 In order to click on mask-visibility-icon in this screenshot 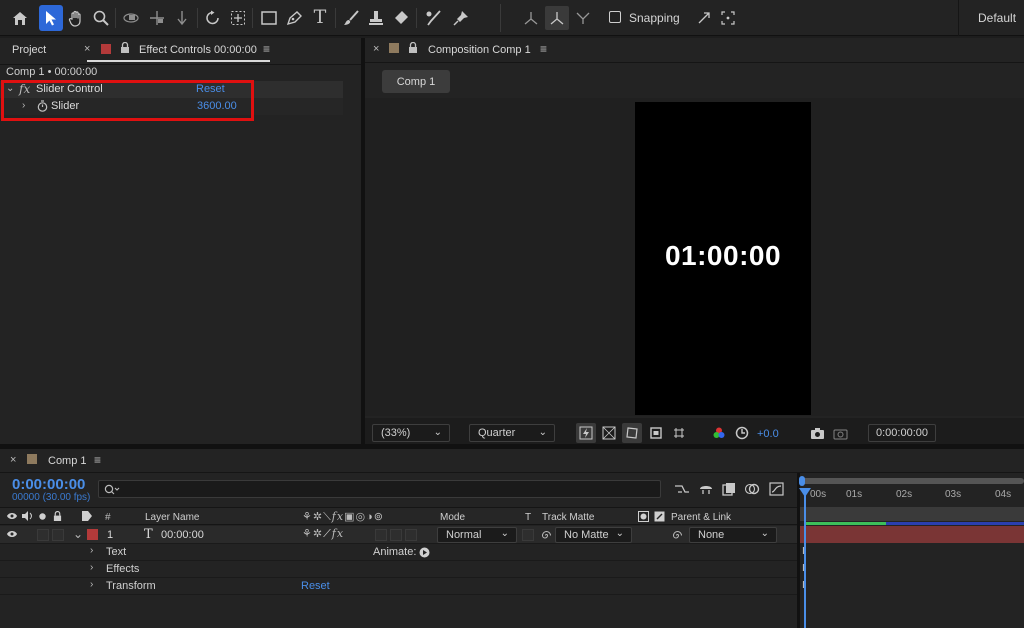, I will do `click(632, 433)`.